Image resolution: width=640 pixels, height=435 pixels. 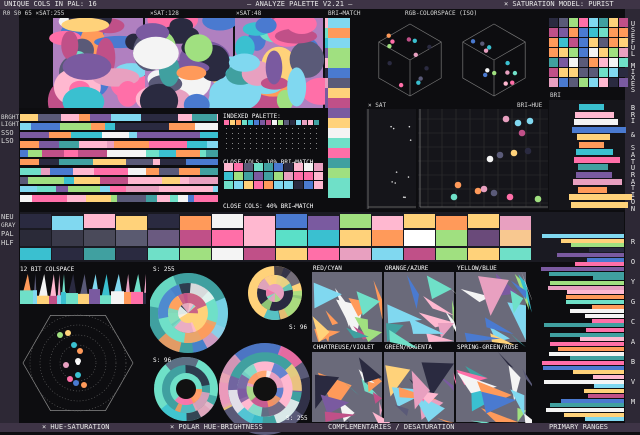 What do you see at coordinates (34, 13) in the screenshot?
I see `sat255-label: R0 S0 65 ×SAT:255` at bounding box center [34, 13].